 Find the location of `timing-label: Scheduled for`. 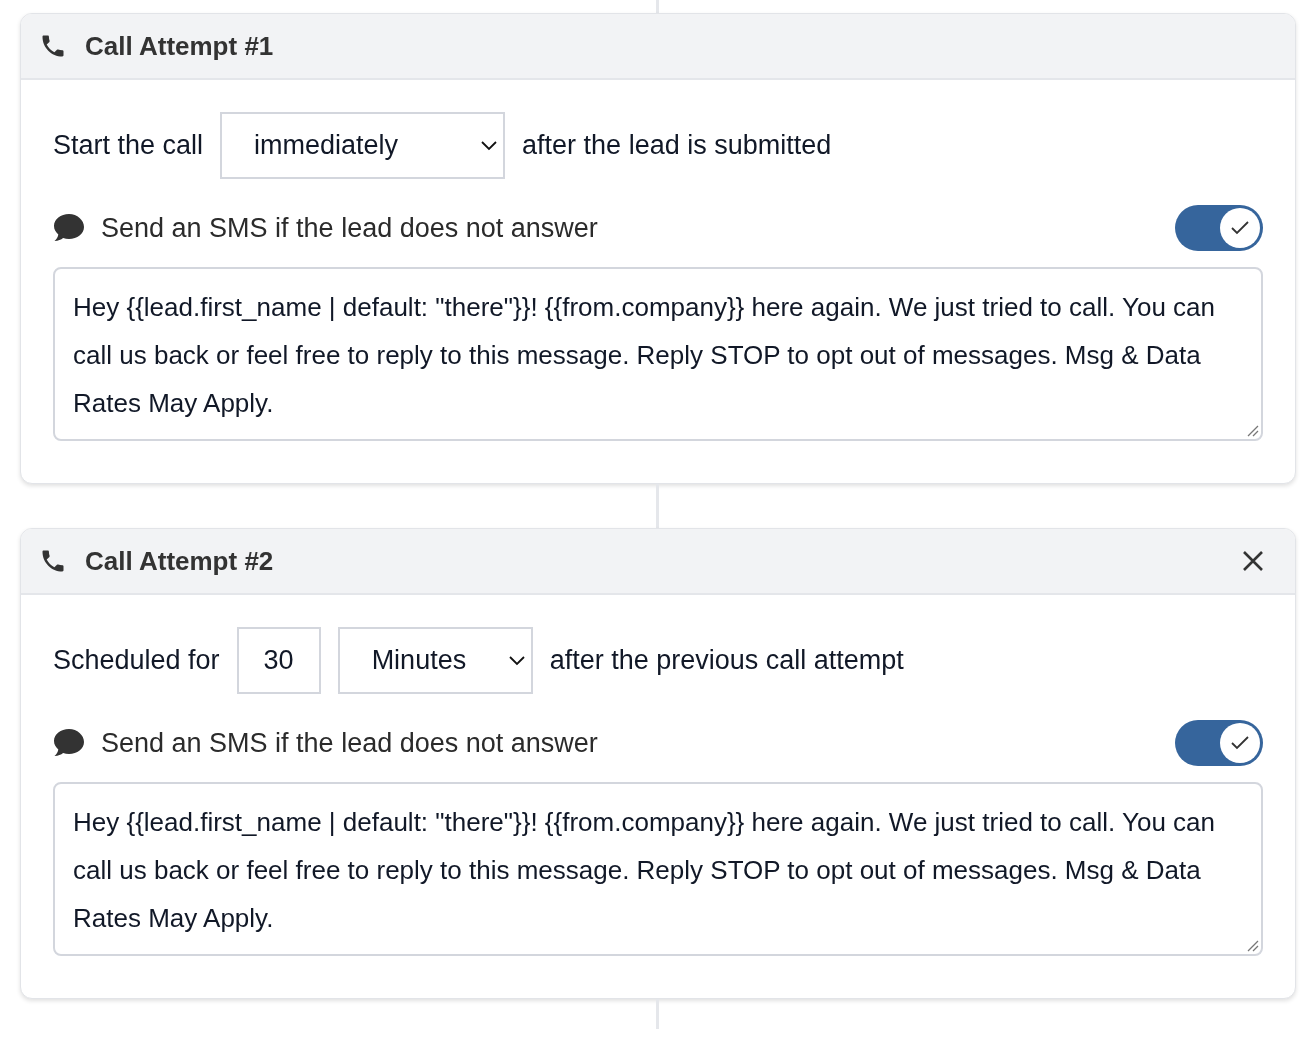

timing-label: Scheduled for is located at coordinates (136, 660).